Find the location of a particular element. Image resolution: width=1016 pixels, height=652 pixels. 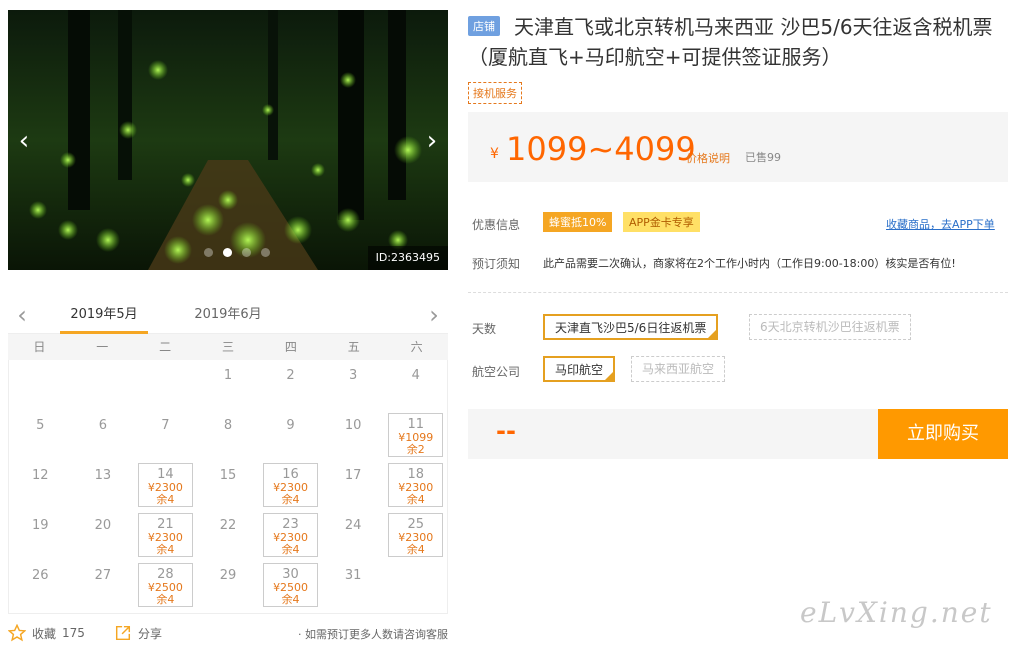

calendar-day: 3 is located at coordinates (353, 385).